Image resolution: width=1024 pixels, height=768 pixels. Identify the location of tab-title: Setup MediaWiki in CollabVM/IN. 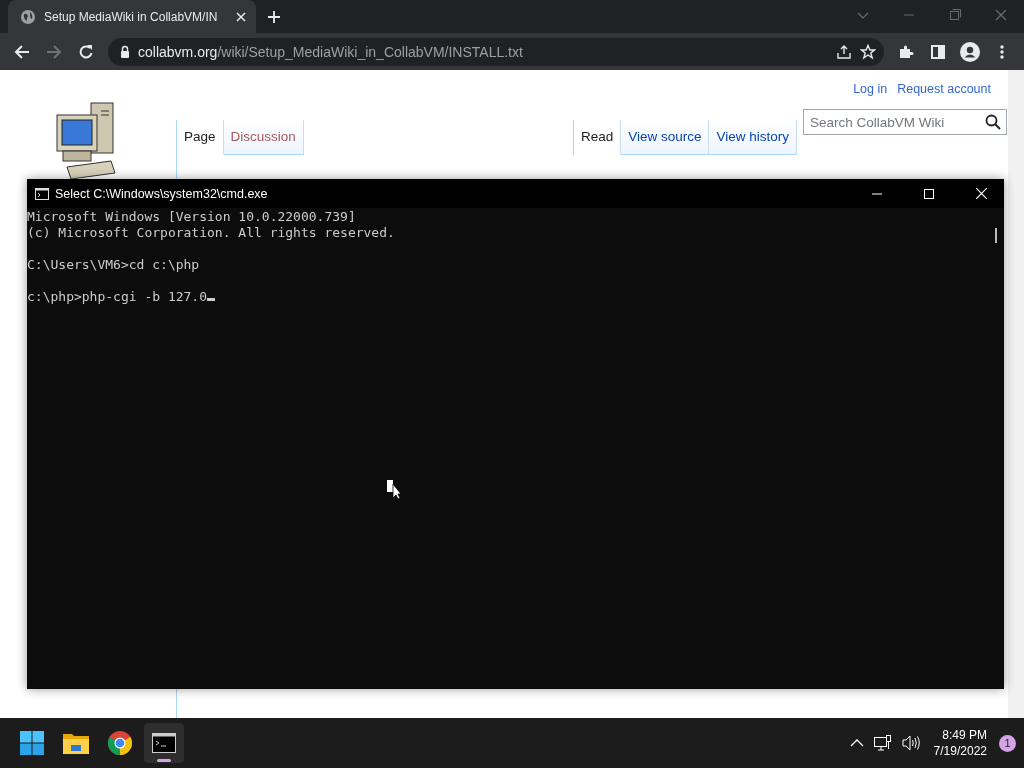
(131, 16).